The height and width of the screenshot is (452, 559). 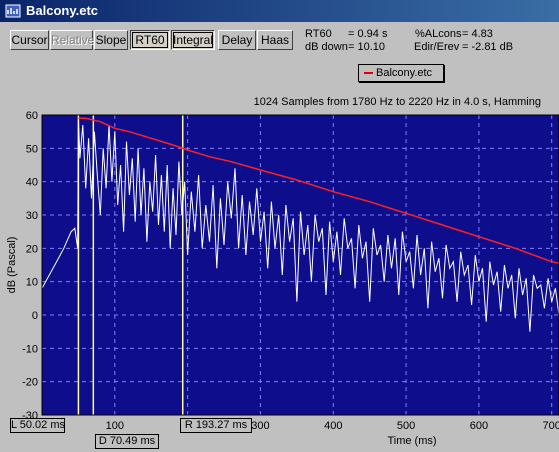 I want to click on legend-label: Balcony.etc, so click(x=404, y=73).